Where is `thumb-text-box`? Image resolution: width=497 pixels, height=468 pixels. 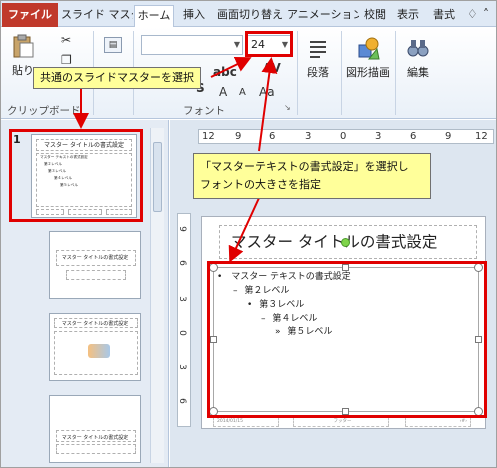
thumb-text-box is located at coordinates (96, 449).